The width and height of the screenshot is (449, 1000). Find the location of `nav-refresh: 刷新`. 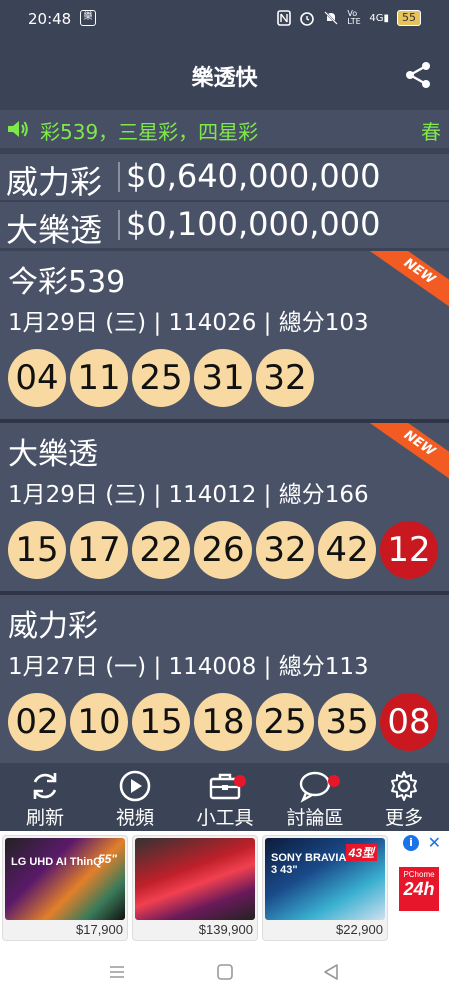

nav-refresh: 刷新 is located at coordinates (45, 799).